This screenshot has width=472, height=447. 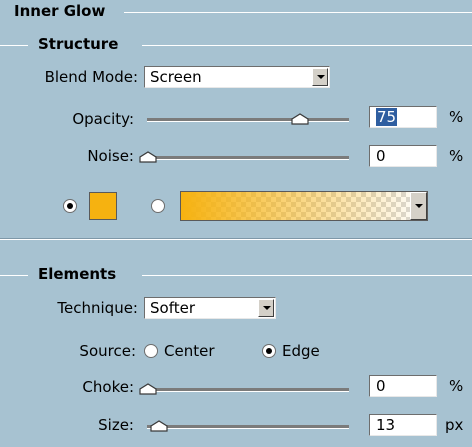 What do you see at coordinates (248, 120) in the screenshot?
I see `opacity-slider-track` at bounding box center [248, 120].